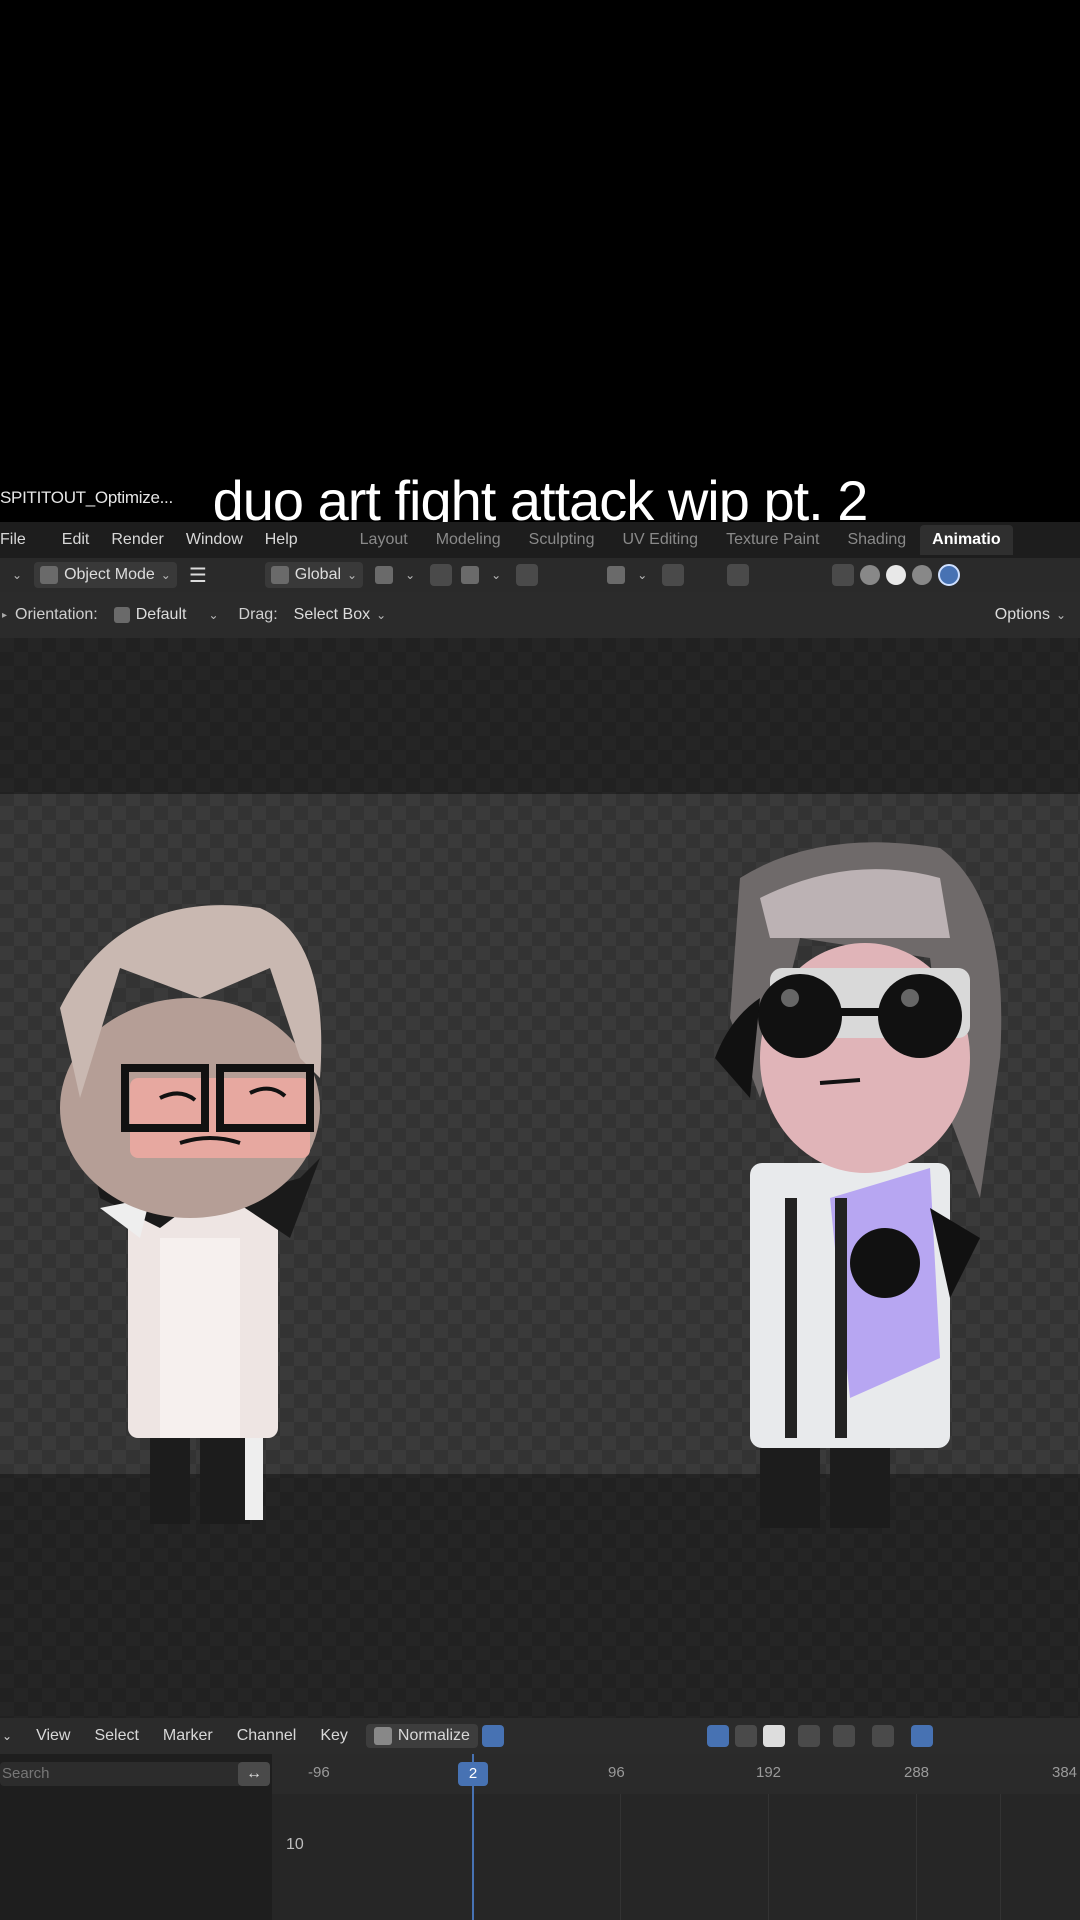 Image resolution: width=1080 pixels, height=1920 pixels. Describe the element at coordinates (198, 575) in the screenshot. I see `hamburger-menu-icon: ☰` at that location.